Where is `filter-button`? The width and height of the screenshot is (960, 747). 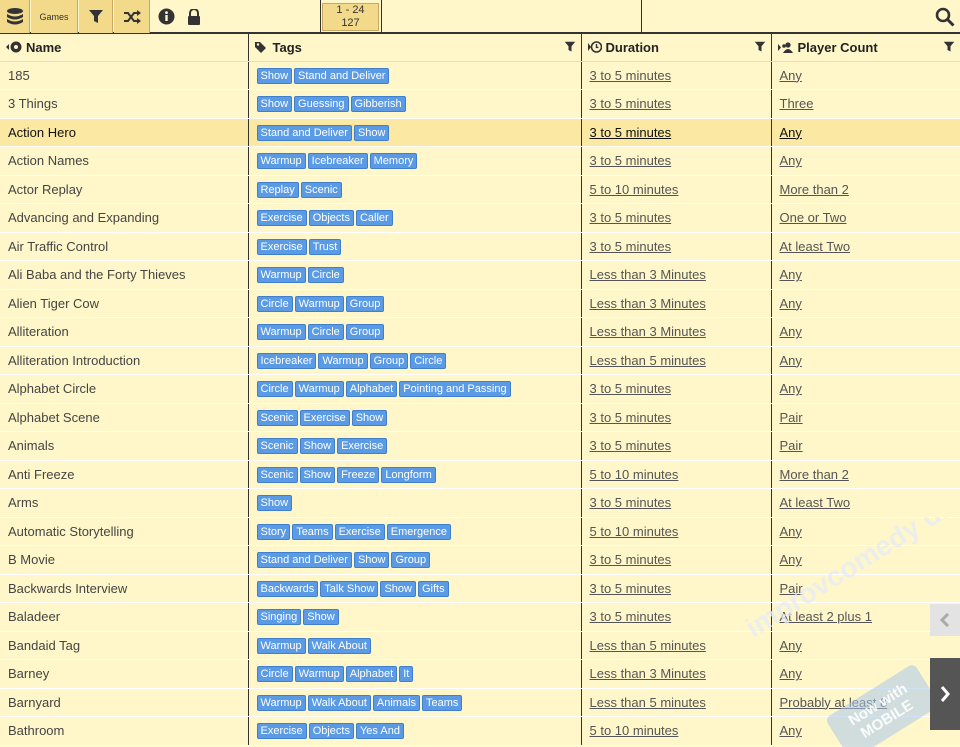 filter-button is located at coordinates (96, 16).